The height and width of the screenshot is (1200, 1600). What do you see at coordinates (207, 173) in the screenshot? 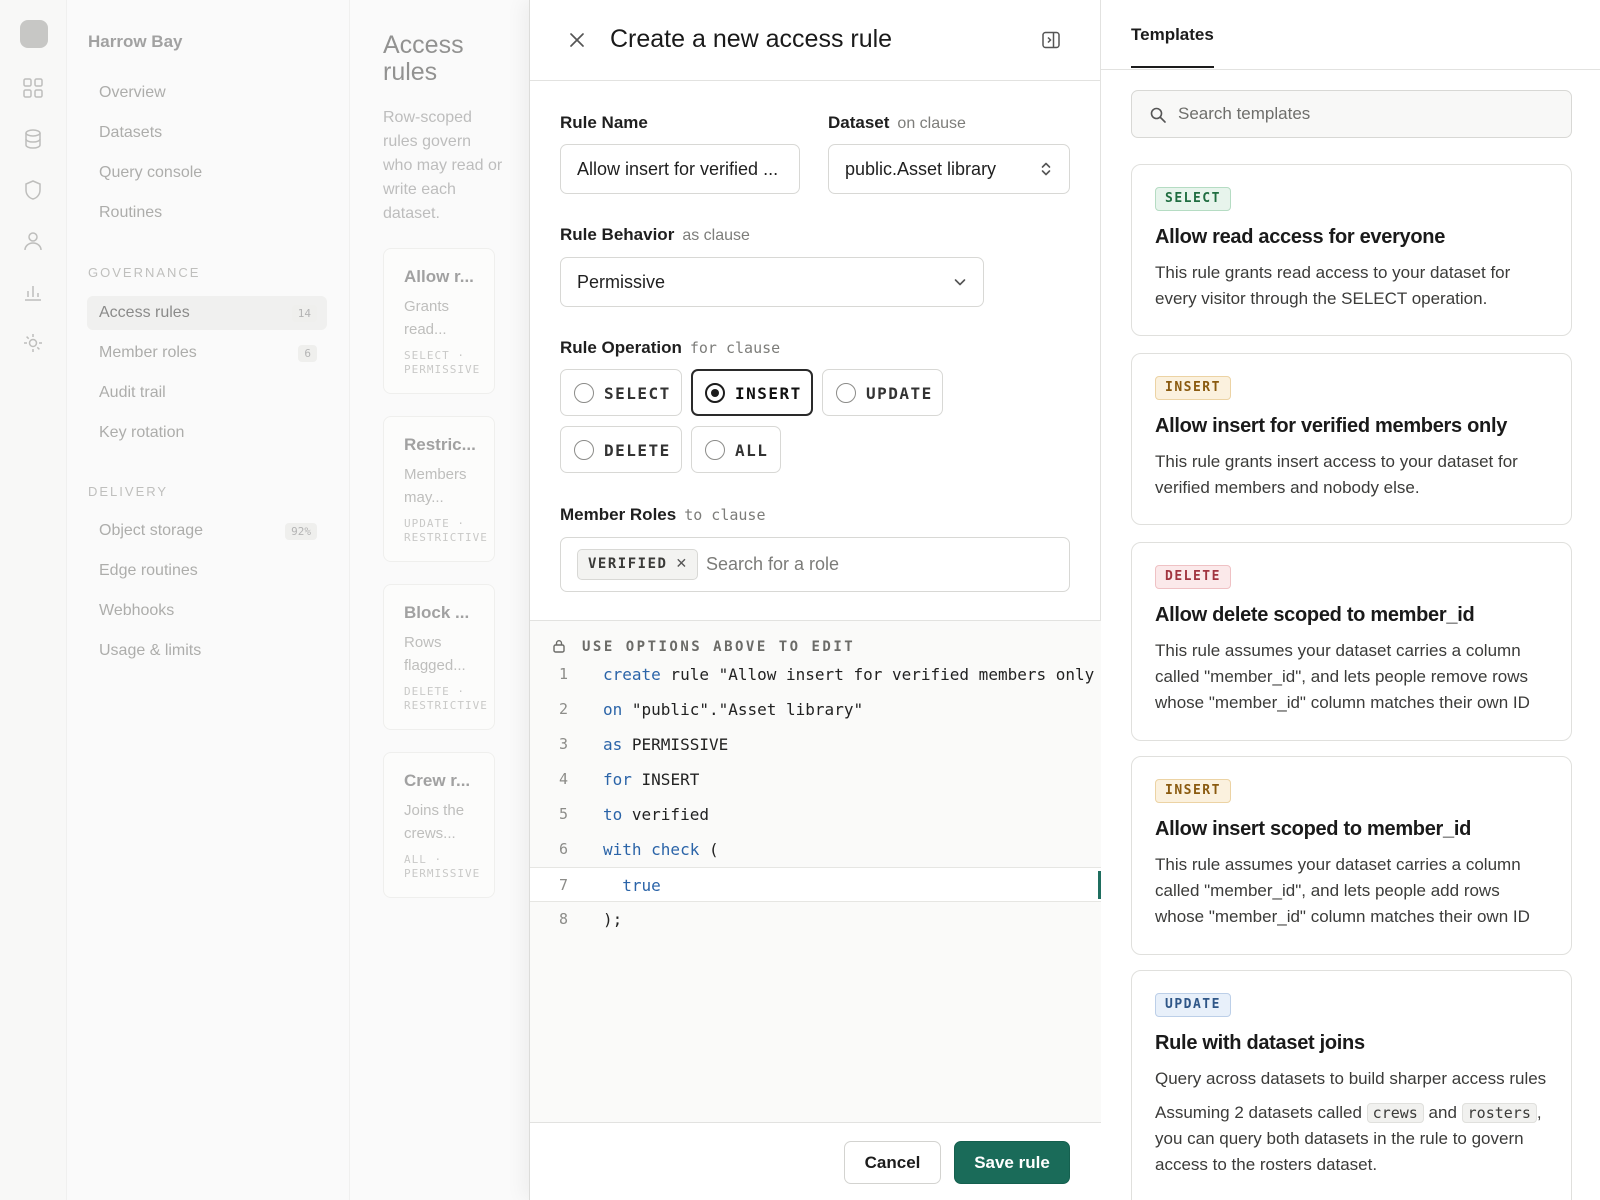
I see `sidebar-item-query-console: Query console` at bounding box center [207, 173].